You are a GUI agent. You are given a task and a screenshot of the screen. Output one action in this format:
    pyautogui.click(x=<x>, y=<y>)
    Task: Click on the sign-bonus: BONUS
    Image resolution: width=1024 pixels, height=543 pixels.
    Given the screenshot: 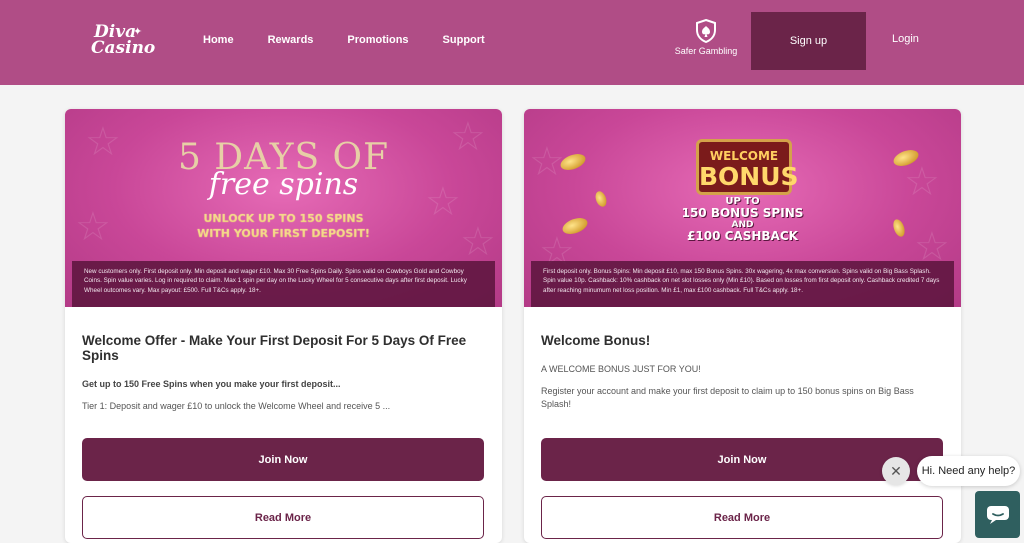 What is the action you would take?
    pyautogui.click(x=749, y=176)
    